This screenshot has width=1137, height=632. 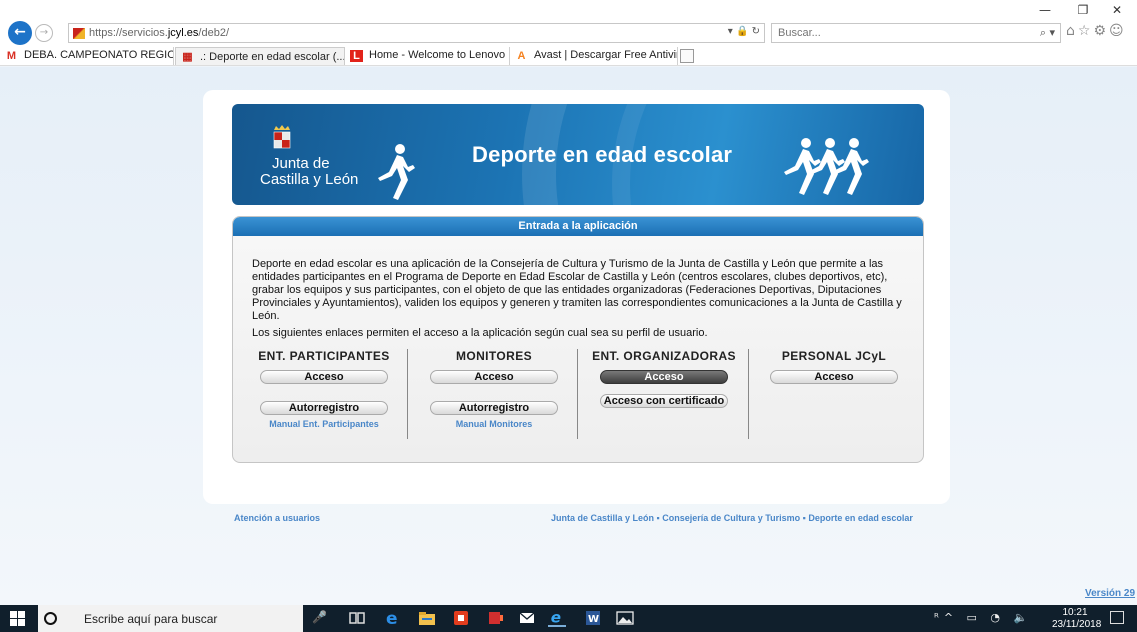 I want to click on jcyl-logo-text: Junta de Castilla y León, so click(x=309, y=172).